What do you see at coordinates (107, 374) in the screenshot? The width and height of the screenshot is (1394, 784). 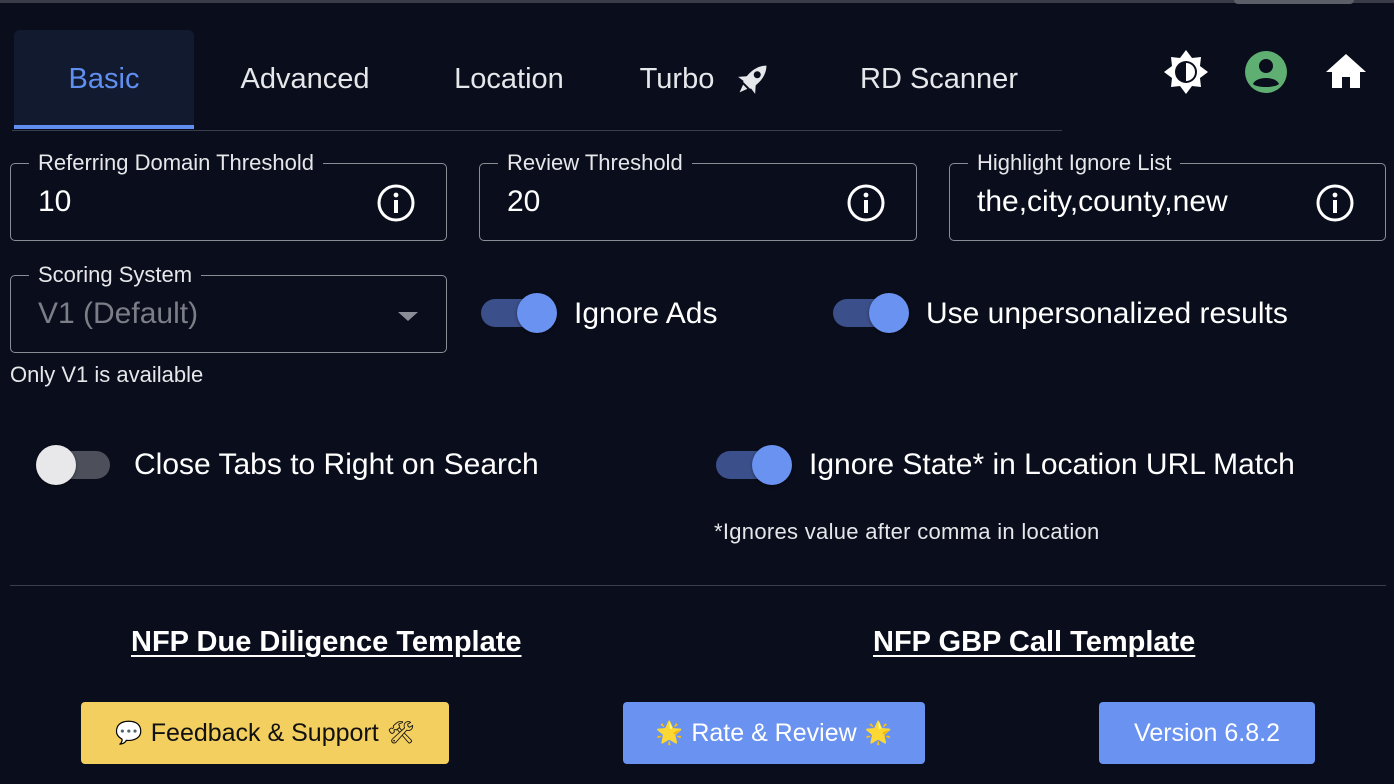 I see `scoring-system-helper: Only V1 is available` at bounding box center [107, 374].